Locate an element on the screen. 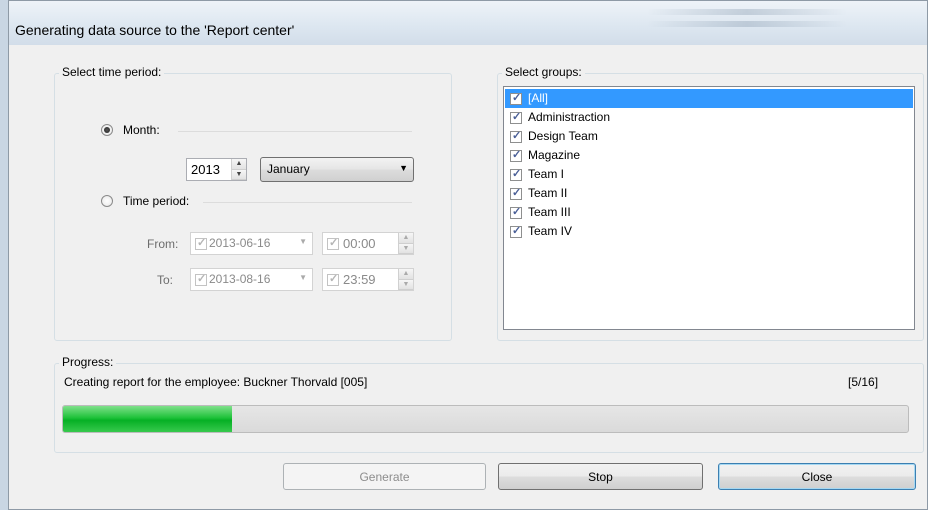 Image resolution: width=928 pixels, height=510 pixels. time-period-group-label: Select time period: is located at coordinates (112, 72).